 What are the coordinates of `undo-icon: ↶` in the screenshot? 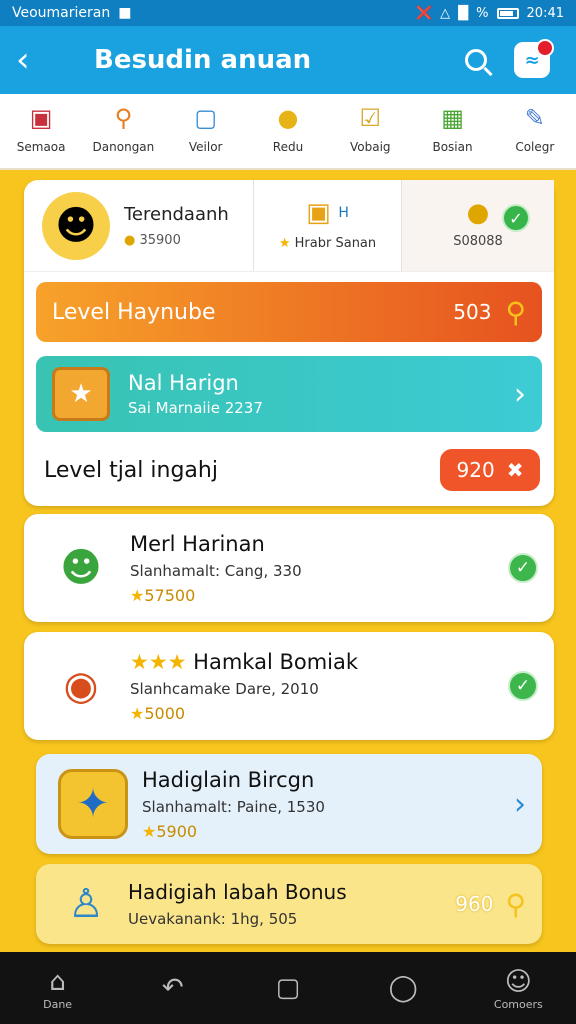 It's located at (172, 988).